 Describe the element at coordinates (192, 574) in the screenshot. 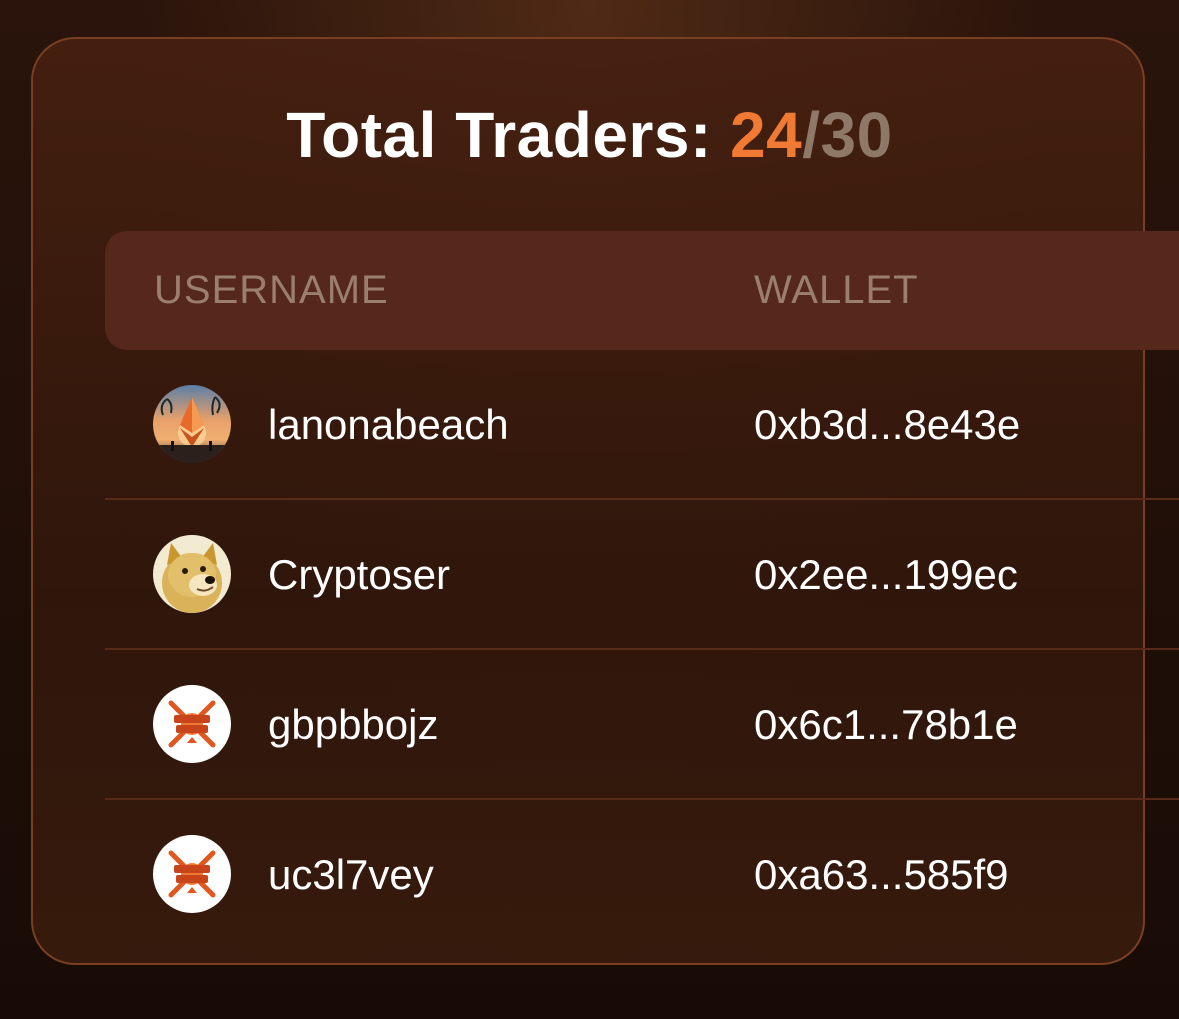

I see `doge-avatar` at that location.